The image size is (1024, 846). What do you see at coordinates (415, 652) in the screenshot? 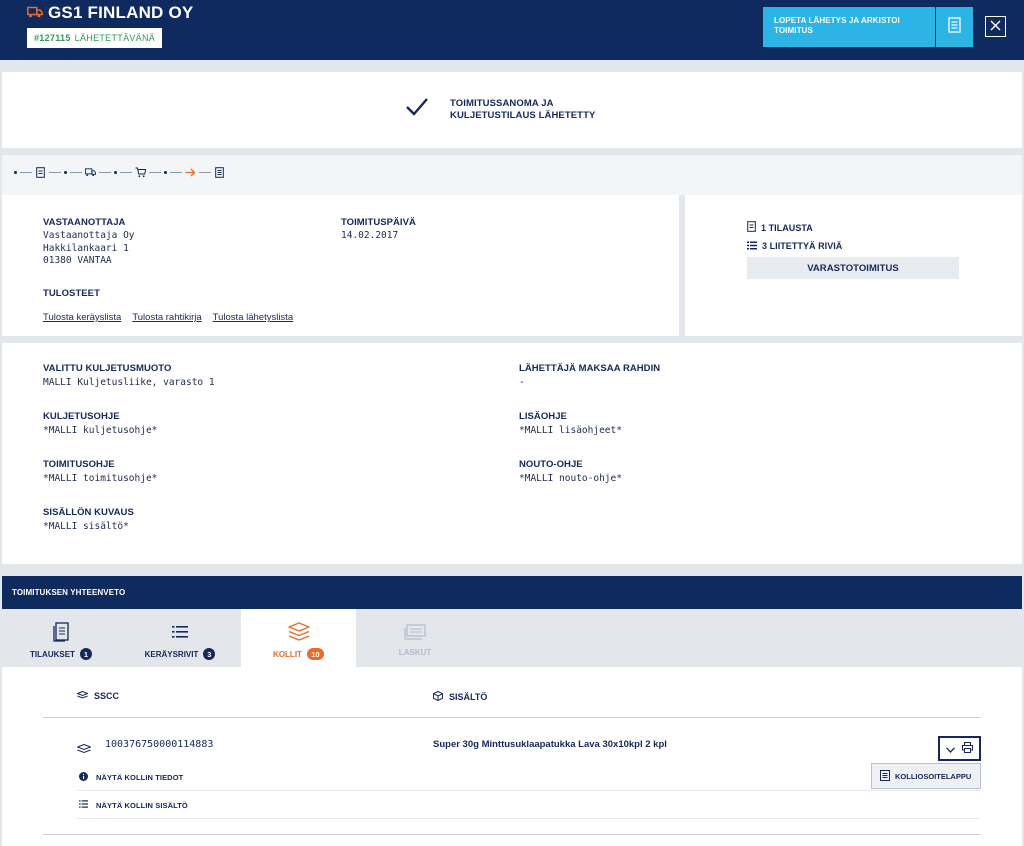
I see `tab-invoices-label: LASKUT` at bounding box center [415, 652].